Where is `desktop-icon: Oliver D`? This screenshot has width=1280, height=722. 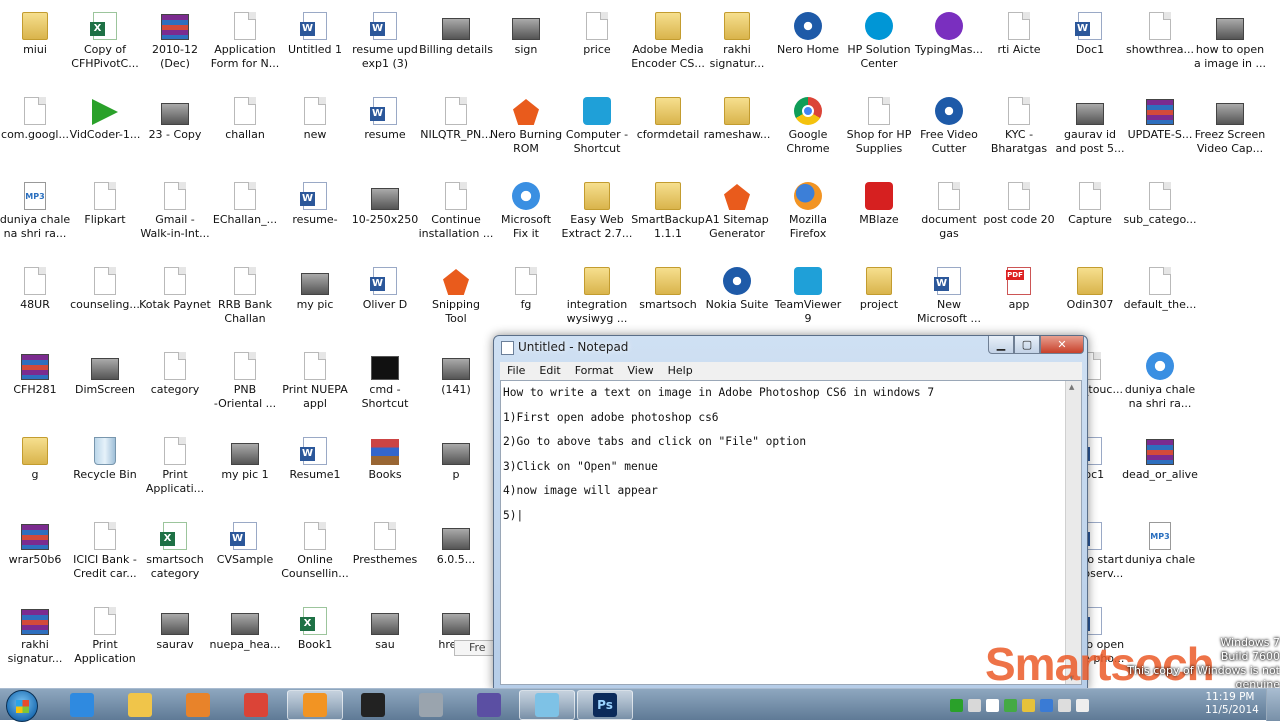
desktop-icon: Oliver D is located at coordinates (385, 287).